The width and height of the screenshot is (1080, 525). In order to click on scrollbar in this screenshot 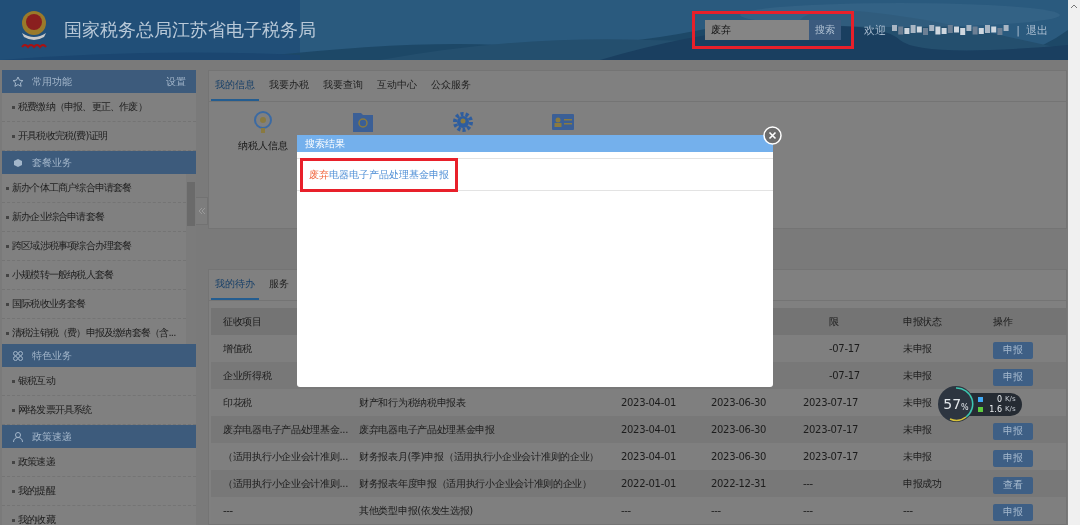, I will do `click(191, 259)`.